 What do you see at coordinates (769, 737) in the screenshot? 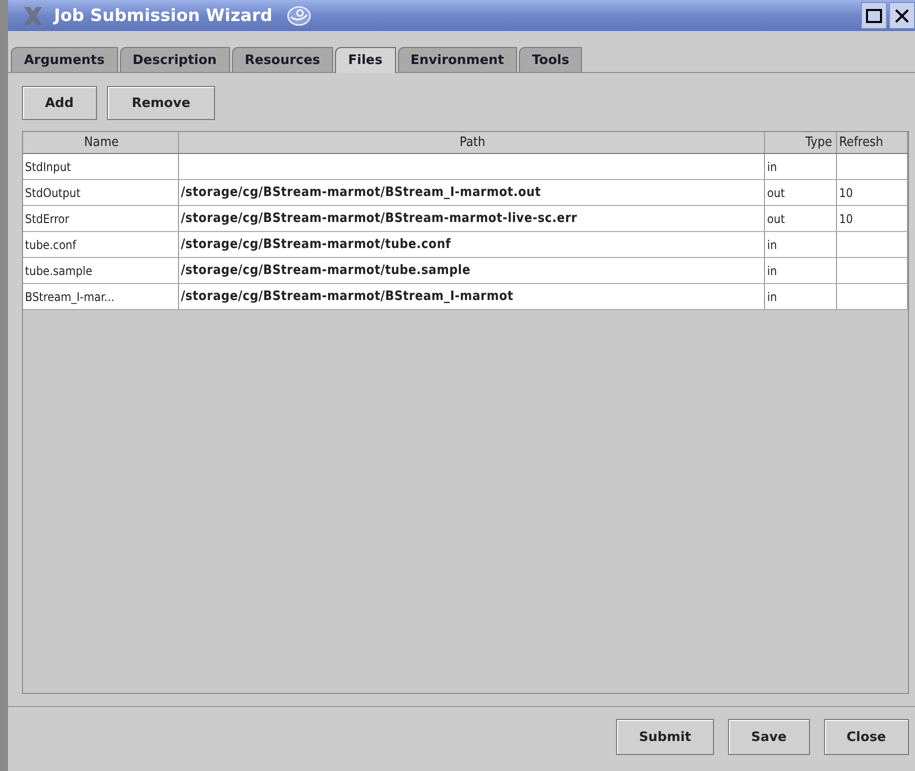
I see `dialog-button: Save` at bounding box center [769, 737].